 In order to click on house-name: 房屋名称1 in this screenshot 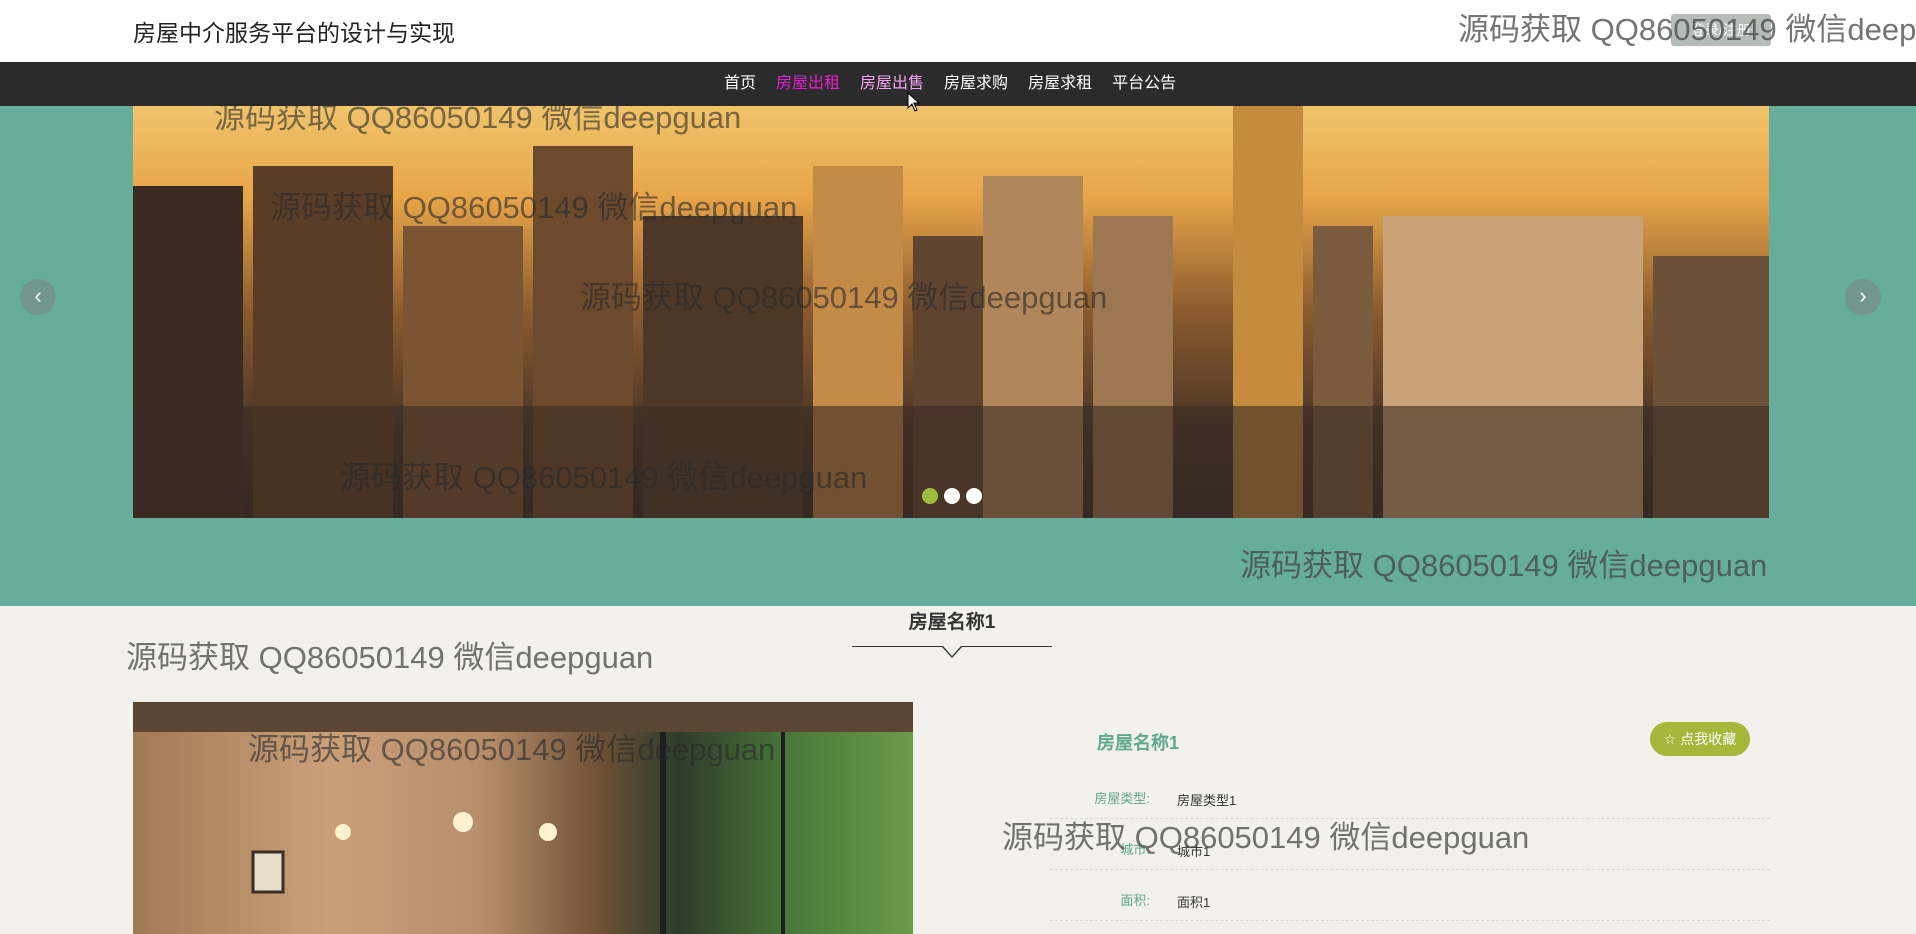, I will do `click(1138, 743)`.